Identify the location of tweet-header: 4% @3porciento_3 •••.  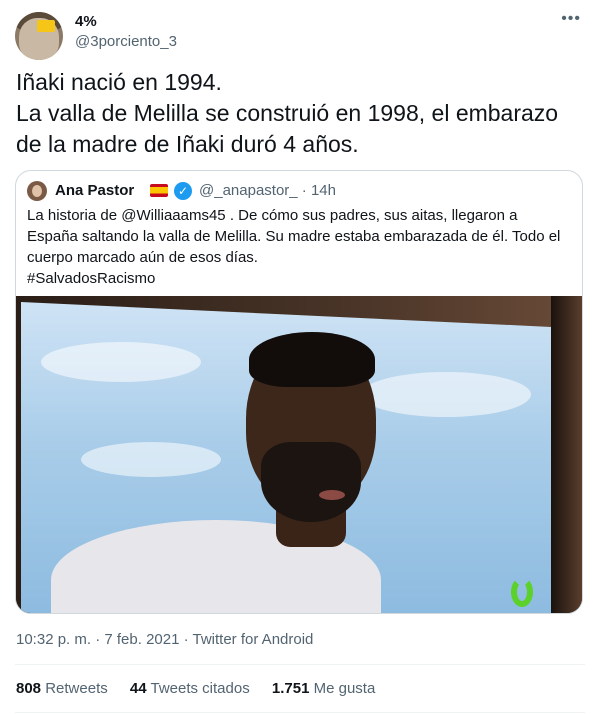
(300, 35).